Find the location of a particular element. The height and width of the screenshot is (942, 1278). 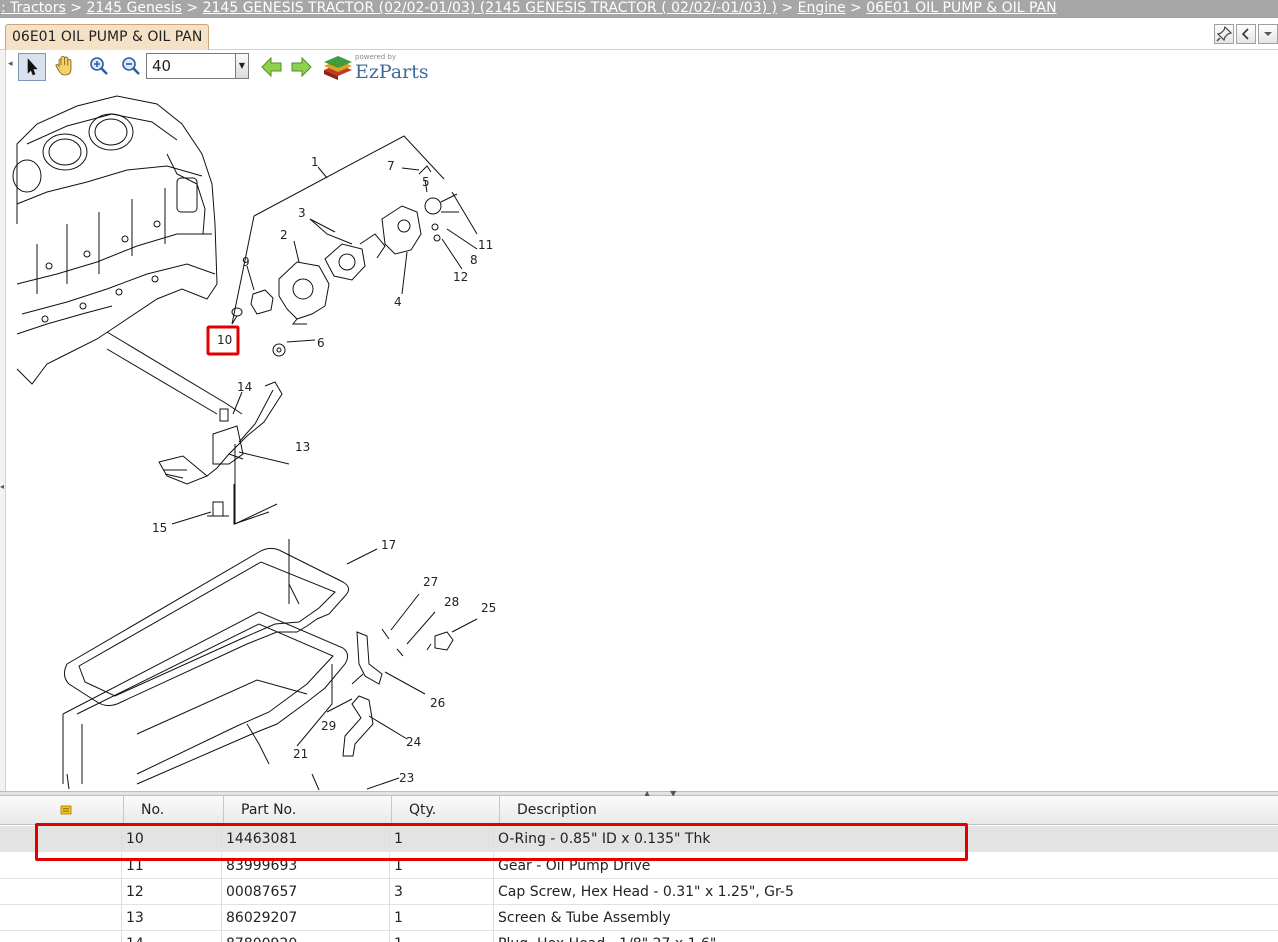

callout-2: 2 is located at coordinates (284, 235).